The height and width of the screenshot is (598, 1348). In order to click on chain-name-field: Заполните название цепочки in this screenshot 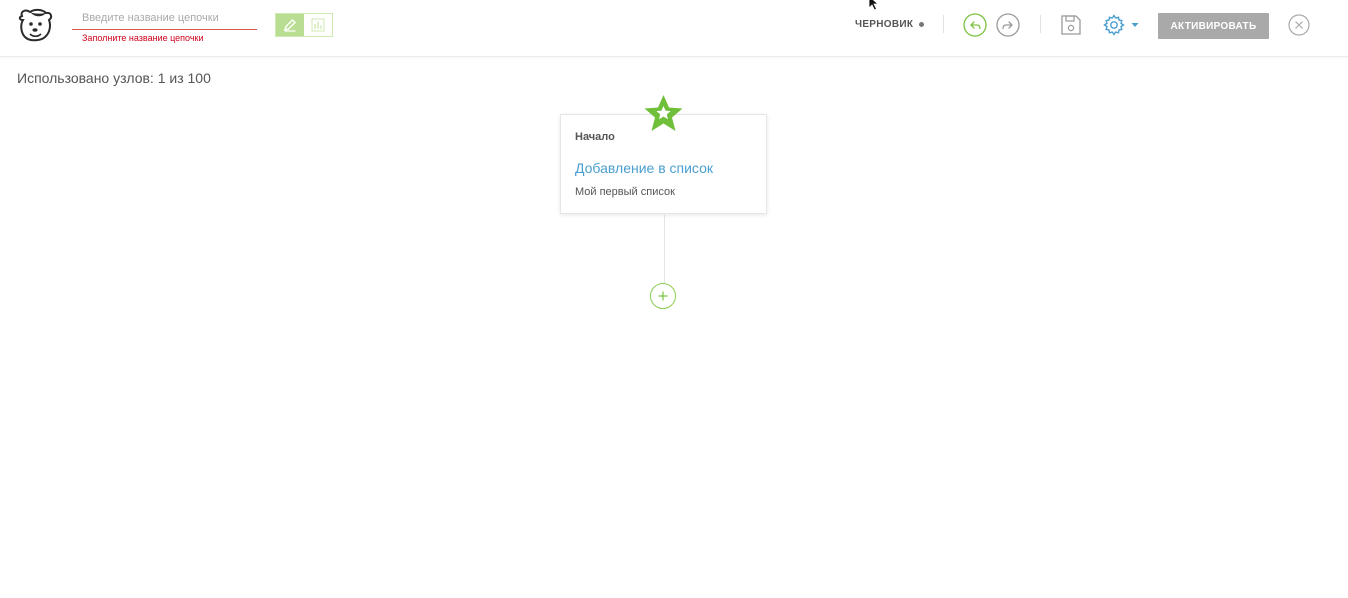, I will do `click(164, 24)`.